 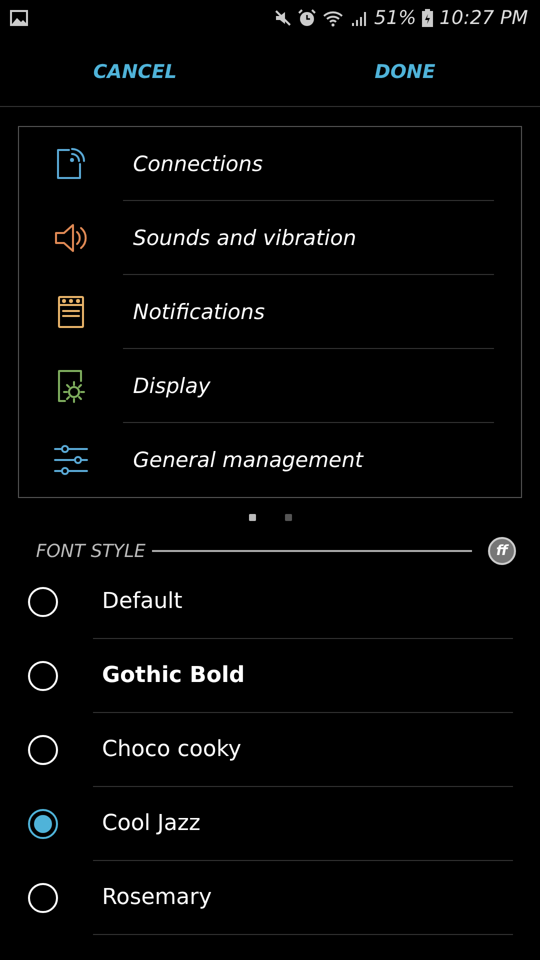 What do you see at coordinates (308, 164) in the screenshot?
I see `menu-item-label: Connections` at bounding box center [308, 164].